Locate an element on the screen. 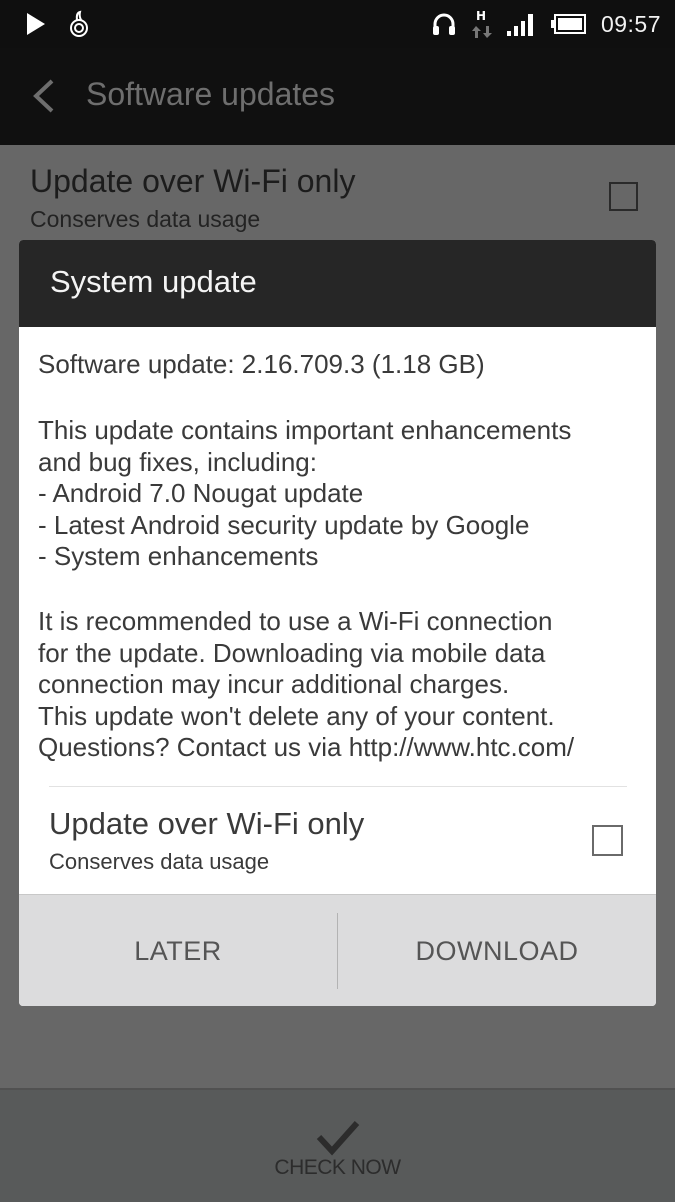 This screenshot has width=675, height=1202. page-title: Software updates is located at coordinates (211, 94).